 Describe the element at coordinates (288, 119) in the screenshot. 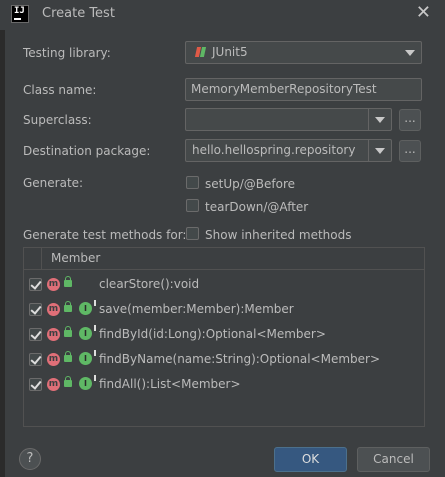

I see `superclass-select` at that location.